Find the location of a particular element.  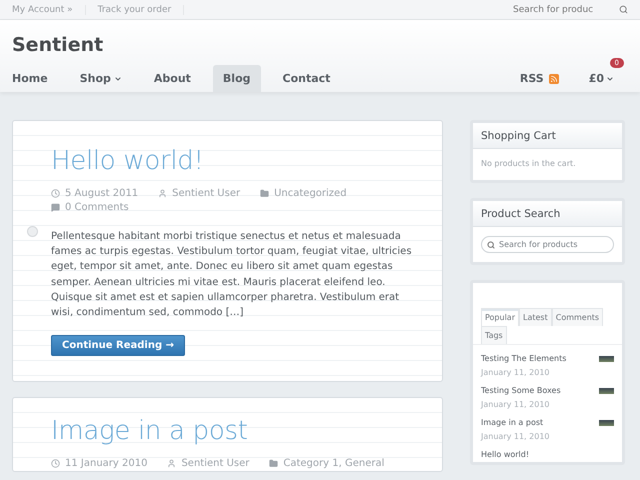

post-link: Testing The Elements is located at coordinates (523, 358).